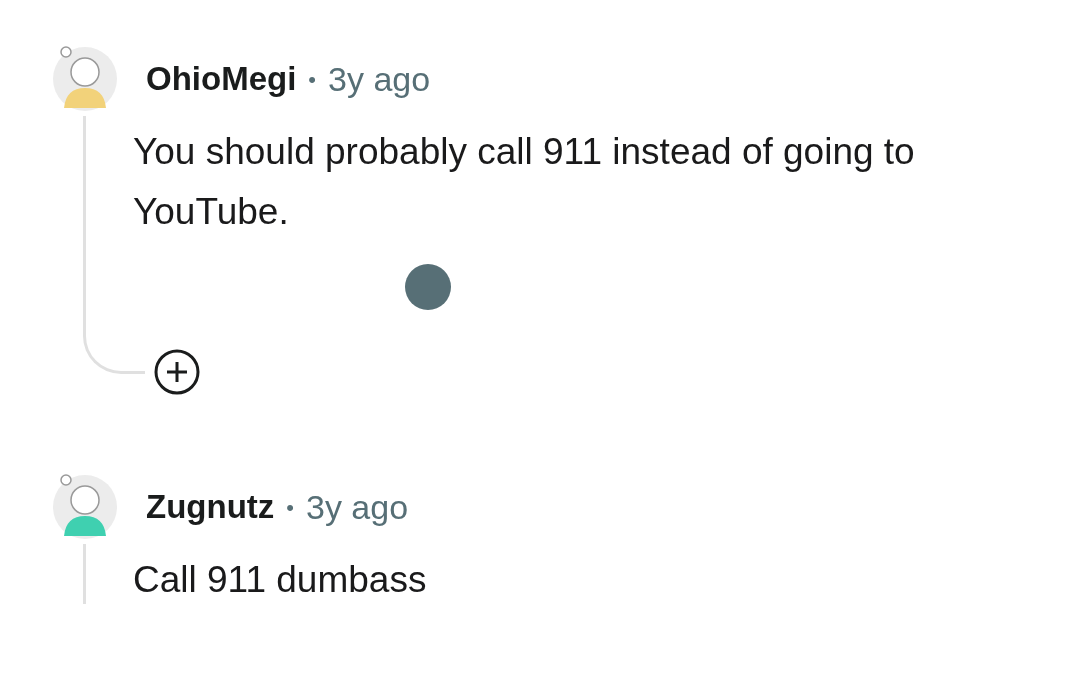  Describe the element at coordinates (177, 372) in the screenshot. I see `expand-icon` at that location.